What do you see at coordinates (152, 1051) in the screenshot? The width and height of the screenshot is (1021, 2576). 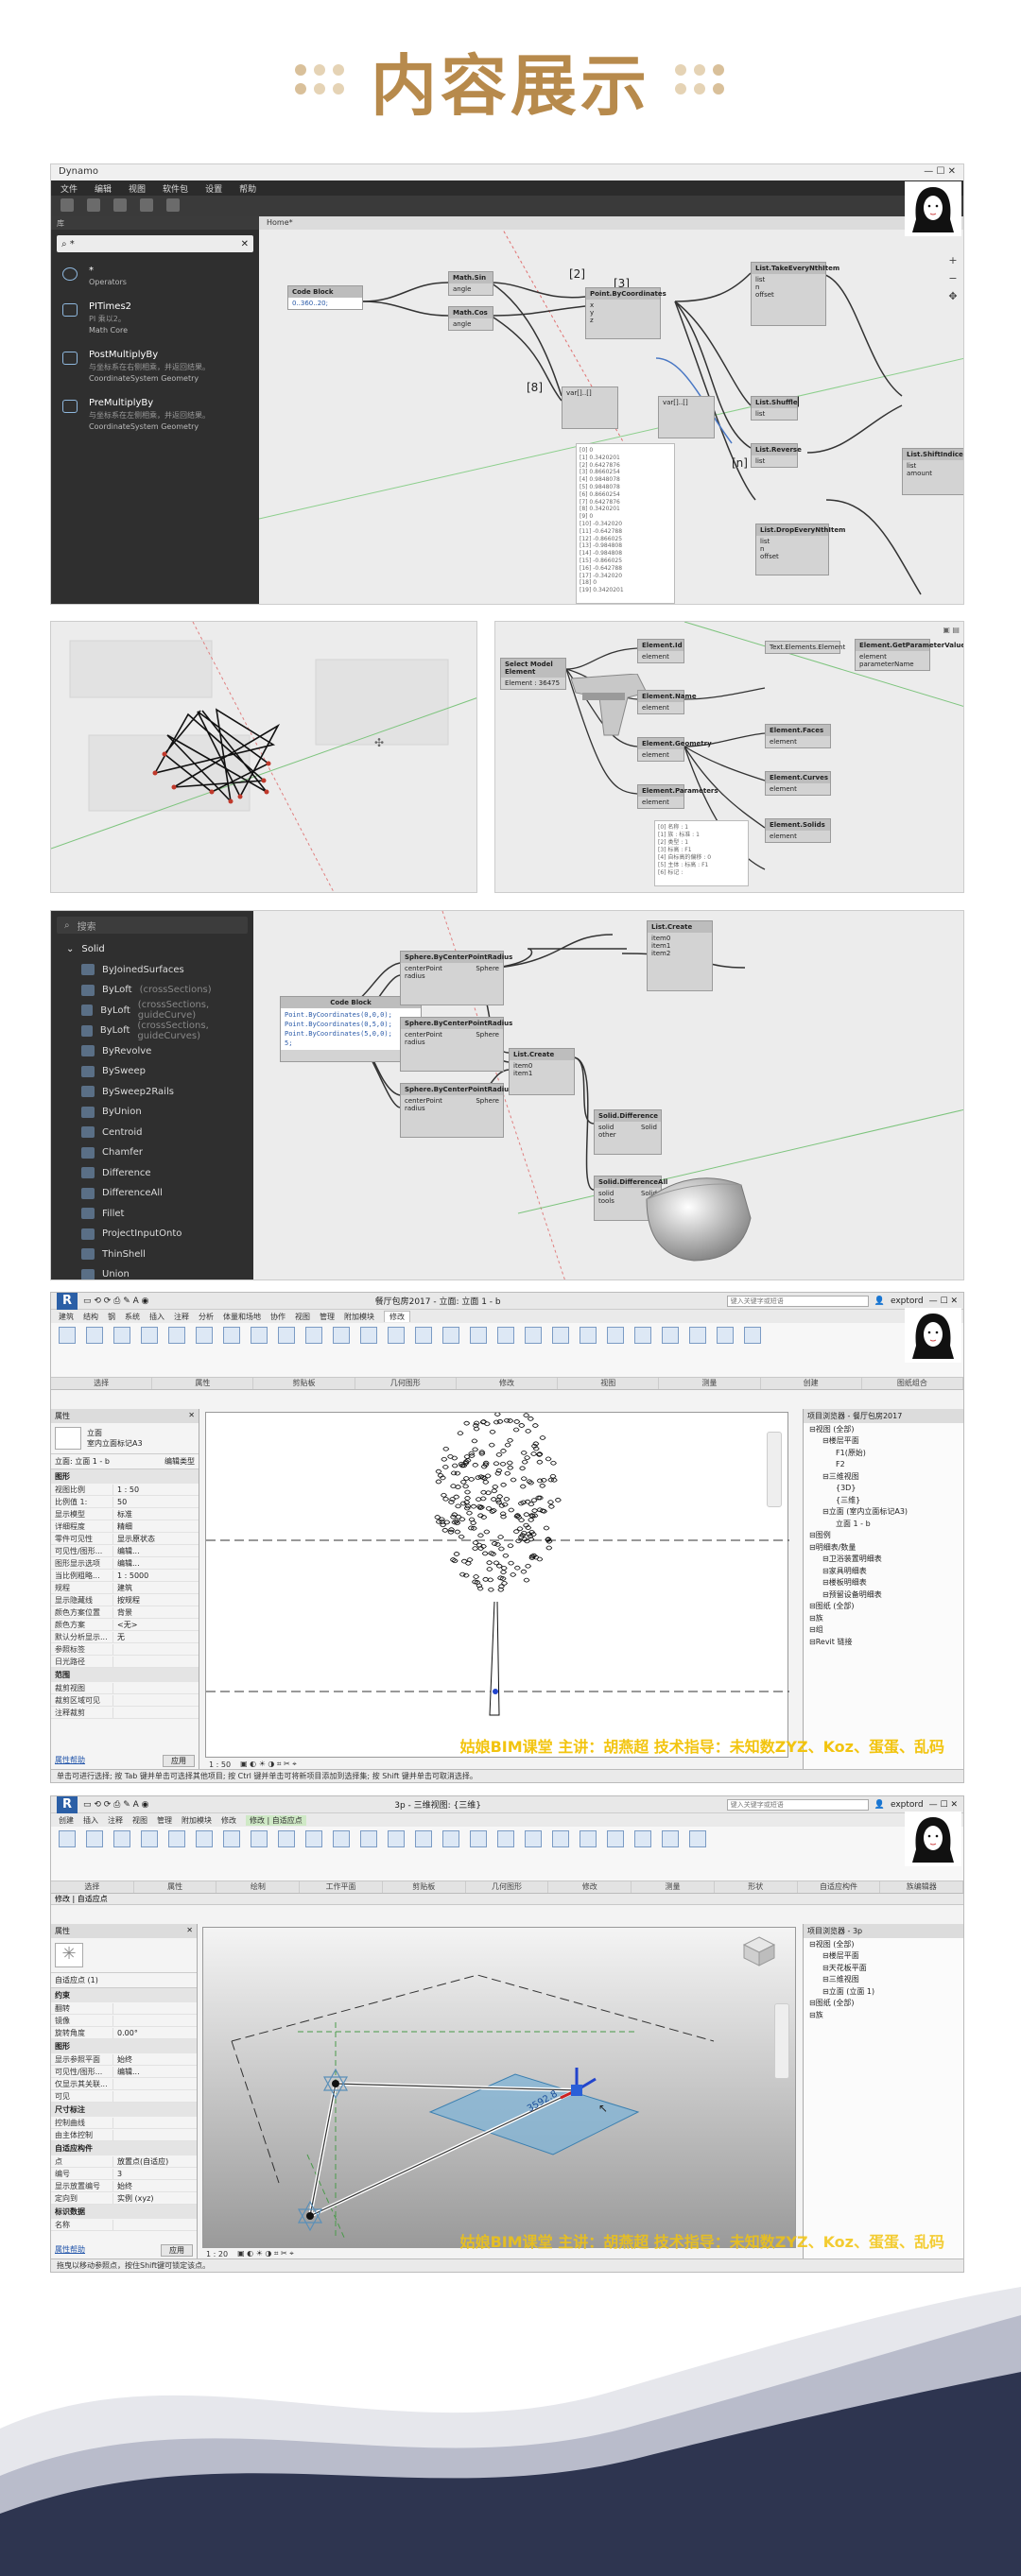 I see `library-tree-item: ByRevolve` at bounding box center [152, 1051].